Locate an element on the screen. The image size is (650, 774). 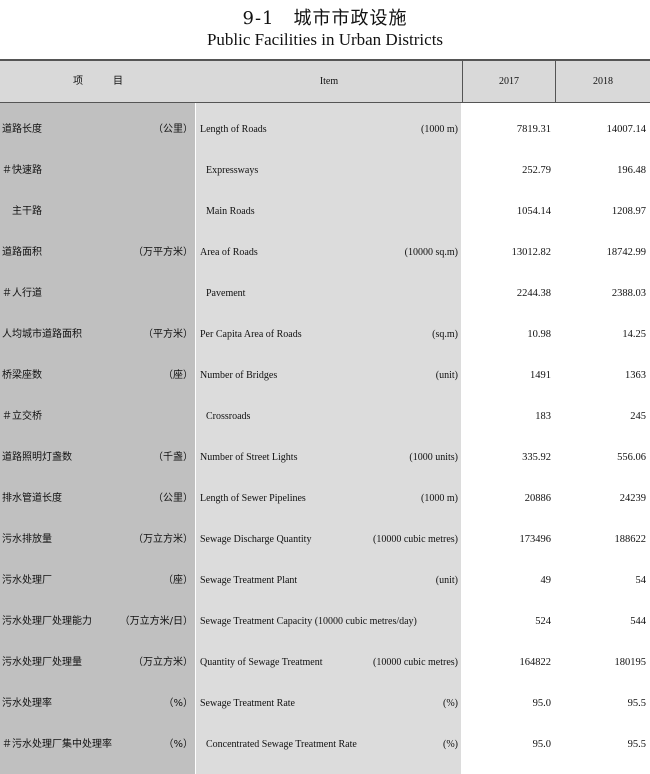
row-value-2017: 164822 is located at coordinates (535, 662).